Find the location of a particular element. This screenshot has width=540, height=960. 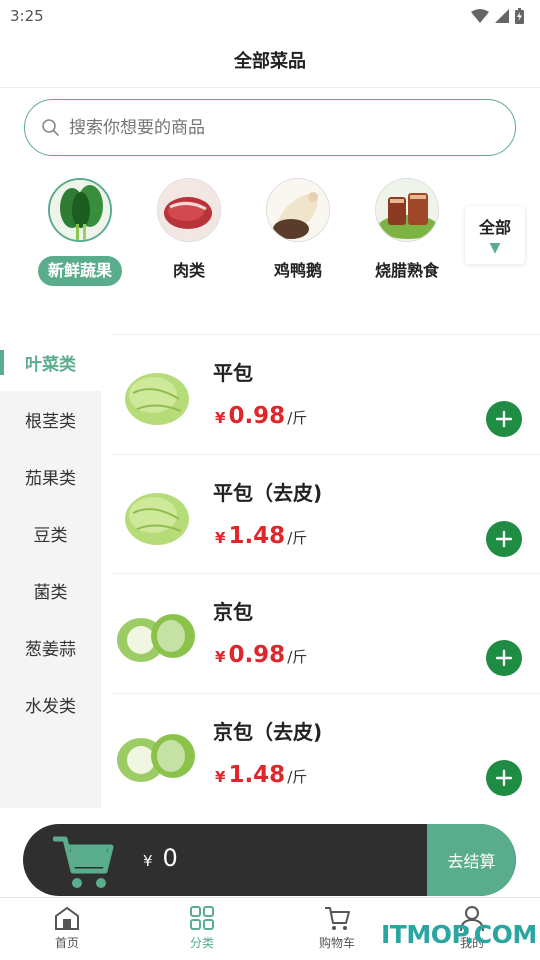

watermark: ITMOP.COM is located at coordinates (459, 934).